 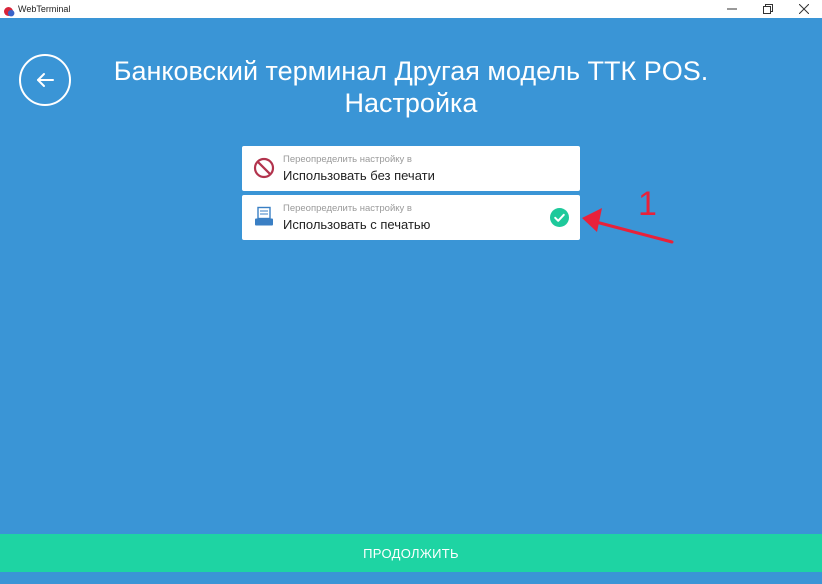 I want to click on minimize-icon, so click(x=732, y=9).